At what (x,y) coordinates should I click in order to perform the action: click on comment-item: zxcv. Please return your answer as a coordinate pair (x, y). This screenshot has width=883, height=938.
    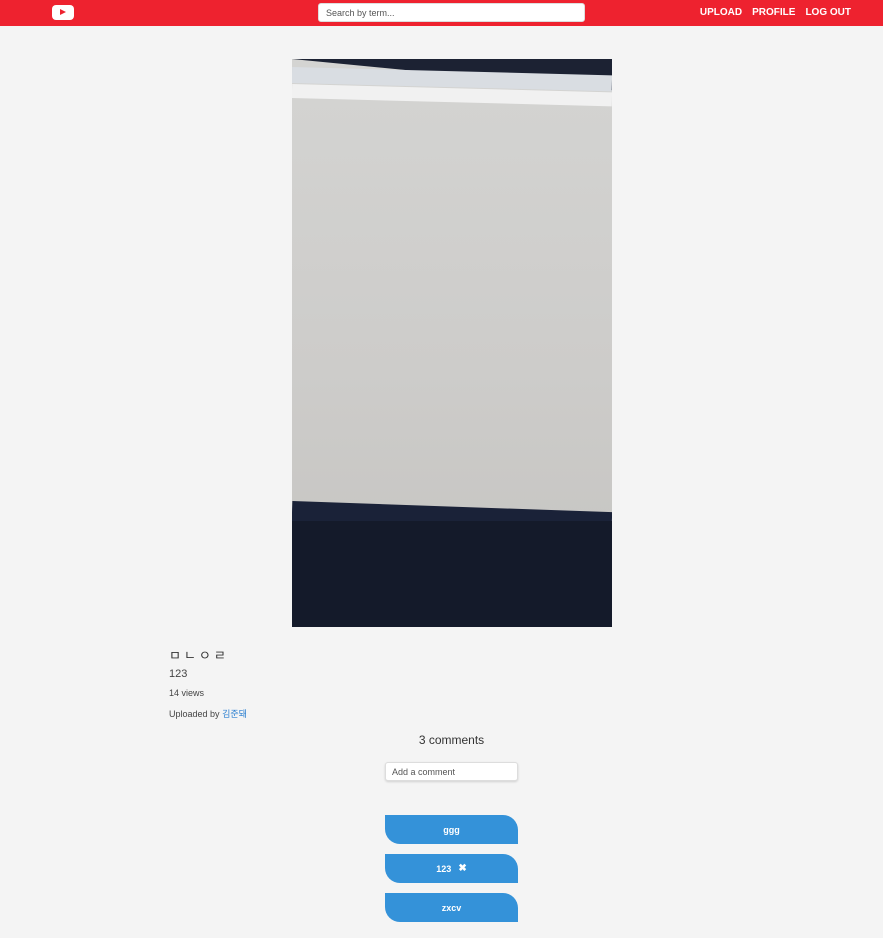
    Looking at the image, I should click on (451, 907).